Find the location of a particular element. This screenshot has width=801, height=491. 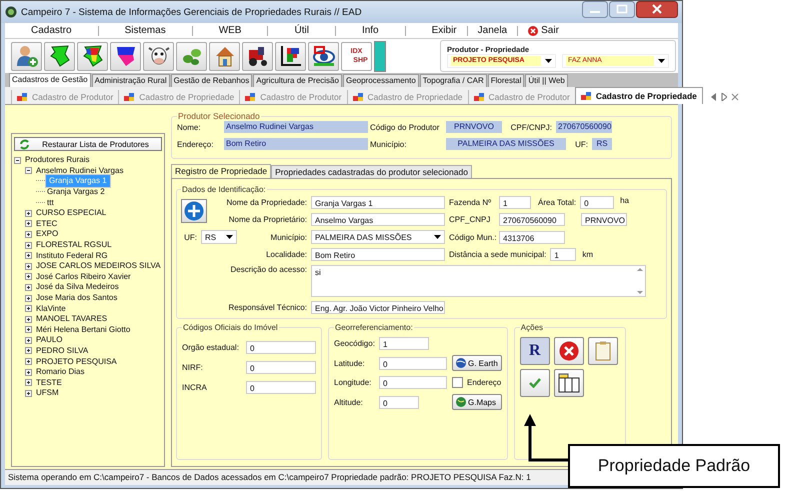

tree-item: ETEC is located at coordinates (47, 223).